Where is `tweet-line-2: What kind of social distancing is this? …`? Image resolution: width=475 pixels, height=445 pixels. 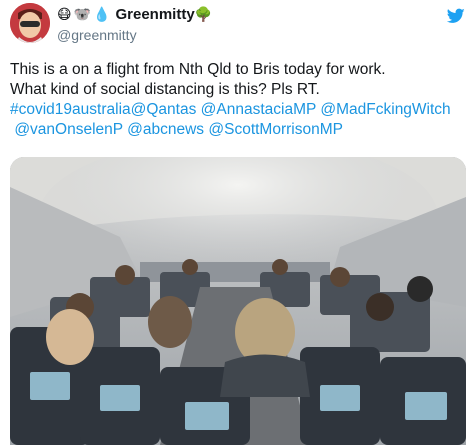
tweet-line-2: What kind of social distancing is this? … is located at coordinates (165, 89).